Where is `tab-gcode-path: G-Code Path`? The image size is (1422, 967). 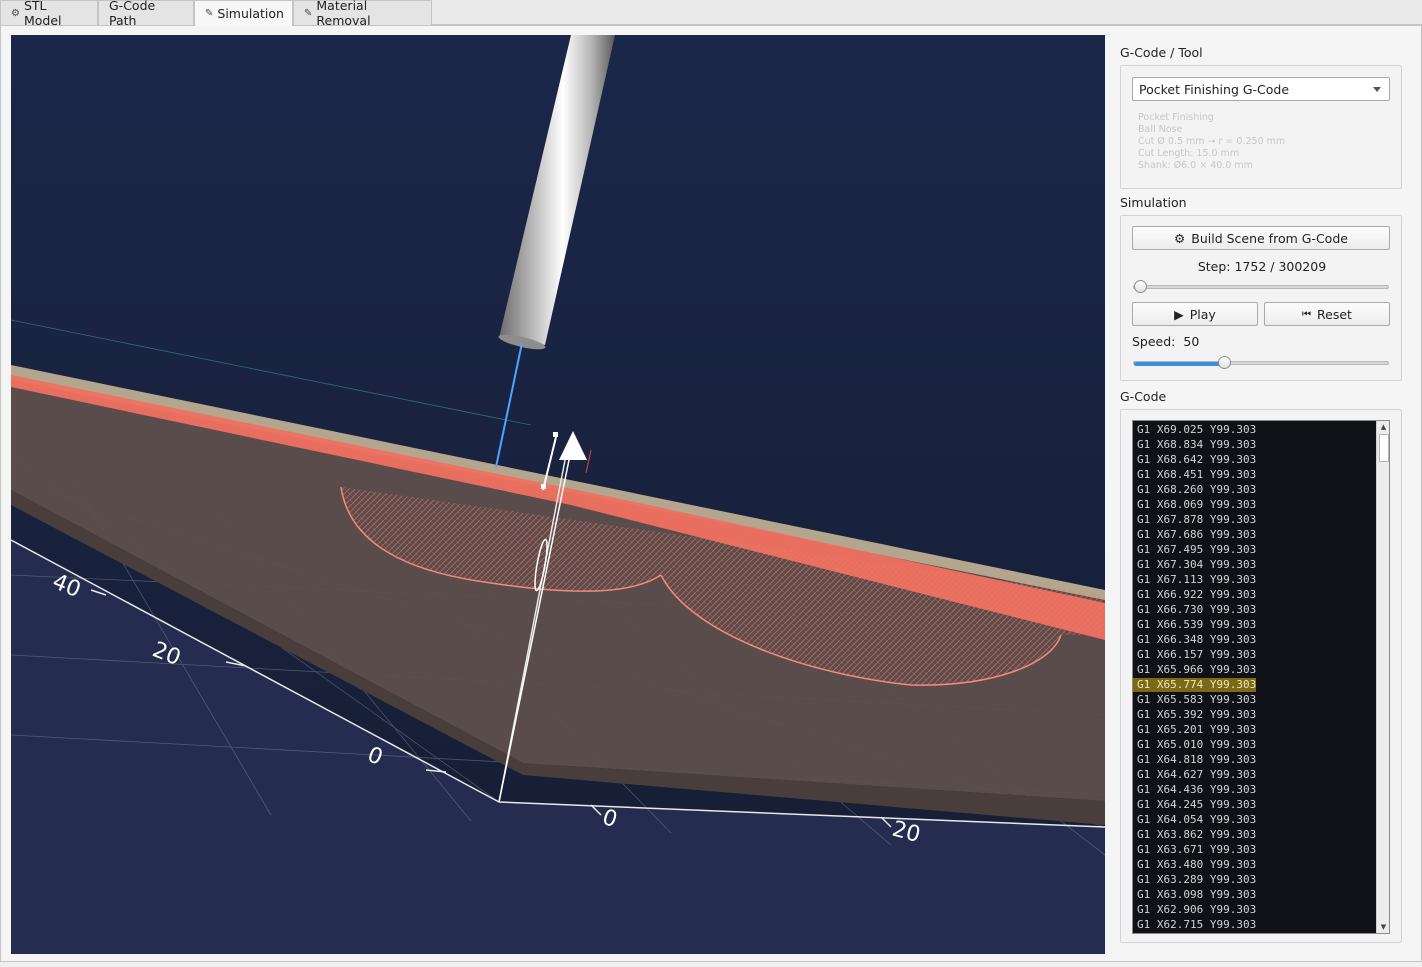 tab-gcode-path: G-Code Path is located at coordinates (146, 14).